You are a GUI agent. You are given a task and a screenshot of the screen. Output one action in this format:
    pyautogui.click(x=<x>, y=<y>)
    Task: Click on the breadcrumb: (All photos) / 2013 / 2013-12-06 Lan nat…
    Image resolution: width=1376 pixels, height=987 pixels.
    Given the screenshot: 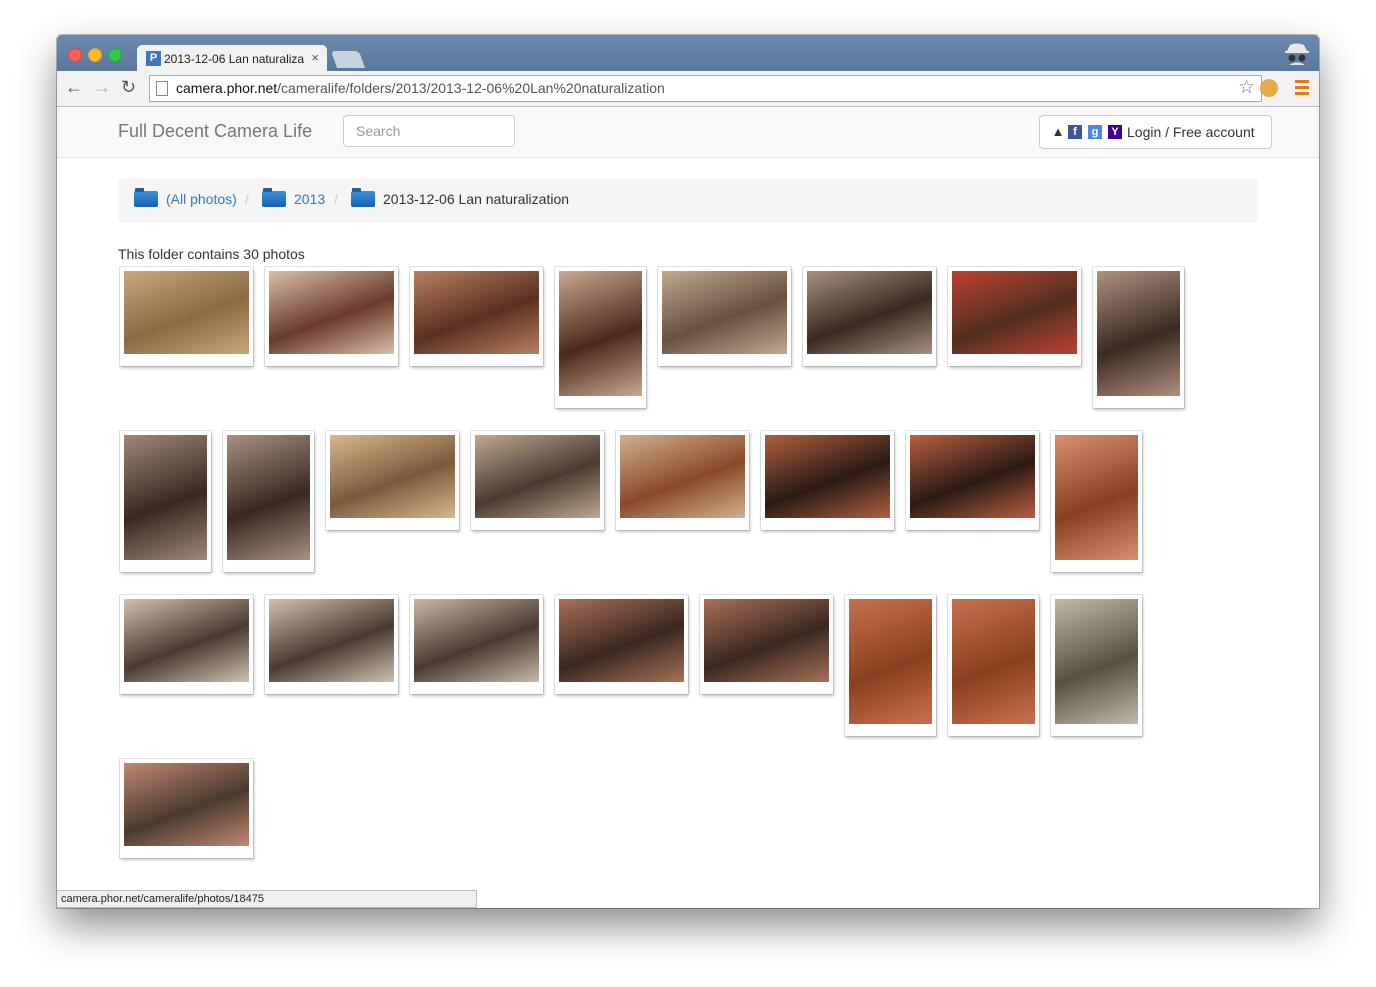 What is the action you would take?
    pyautogui.click(x=688, y=200)
    